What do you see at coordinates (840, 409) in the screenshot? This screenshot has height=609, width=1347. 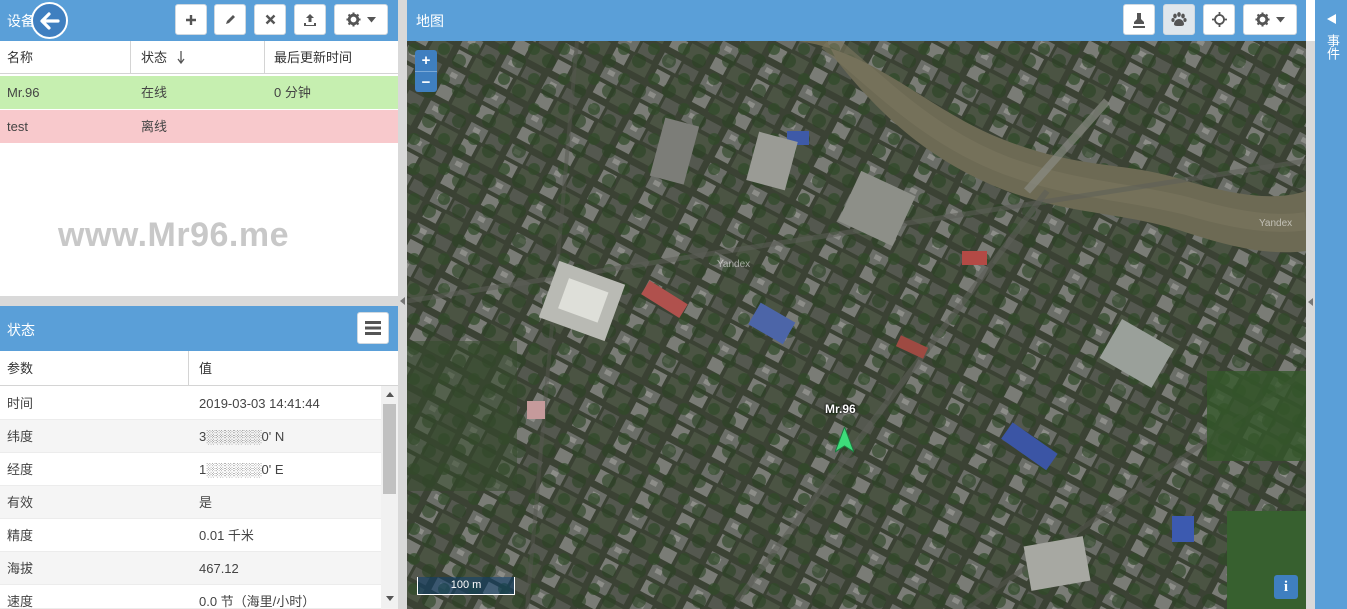 I see `device-label: Mr.96` at bounding box center [840, 409].